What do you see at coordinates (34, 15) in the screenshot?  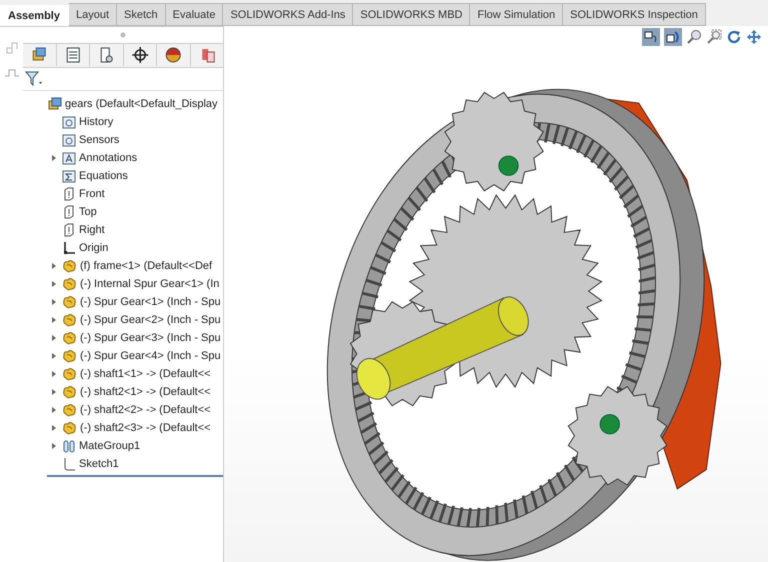 I see `ribbon-tab: Assembly` at bounding box center [34, 15].